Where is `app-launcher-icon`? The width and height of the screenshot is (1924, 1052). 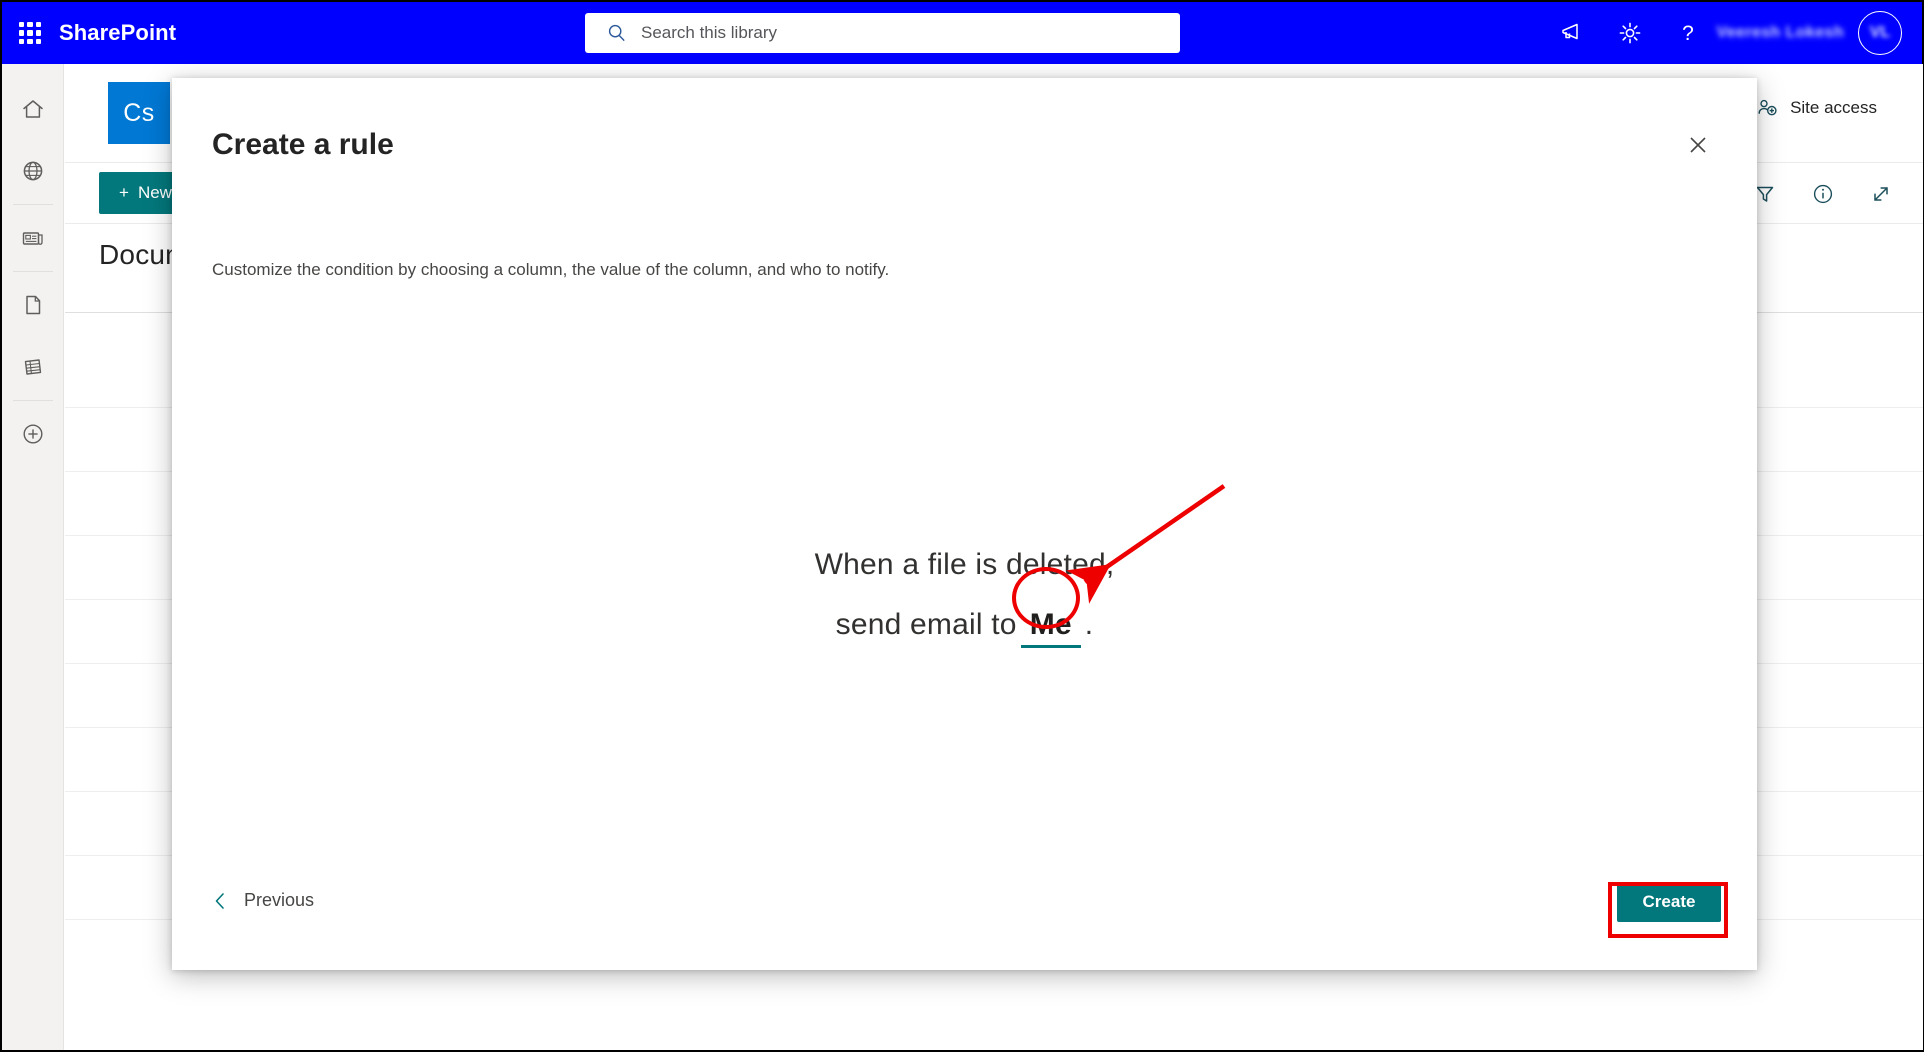 app-launcher-icon is located at coordinates (30, 33).